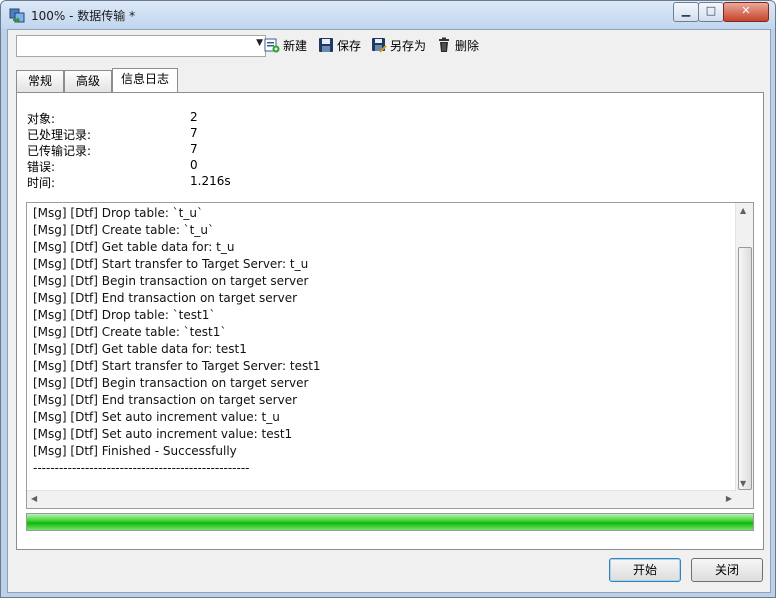  I want to click on scroll-right-icon: ▶, so click(729, 498).